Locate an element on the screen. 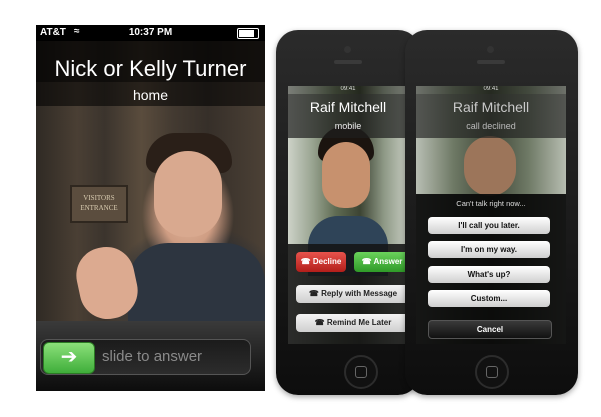 The width and height of the screenshot is (601, 417). arrow-right-icon: ➔ is located at coordinates (69, 357).